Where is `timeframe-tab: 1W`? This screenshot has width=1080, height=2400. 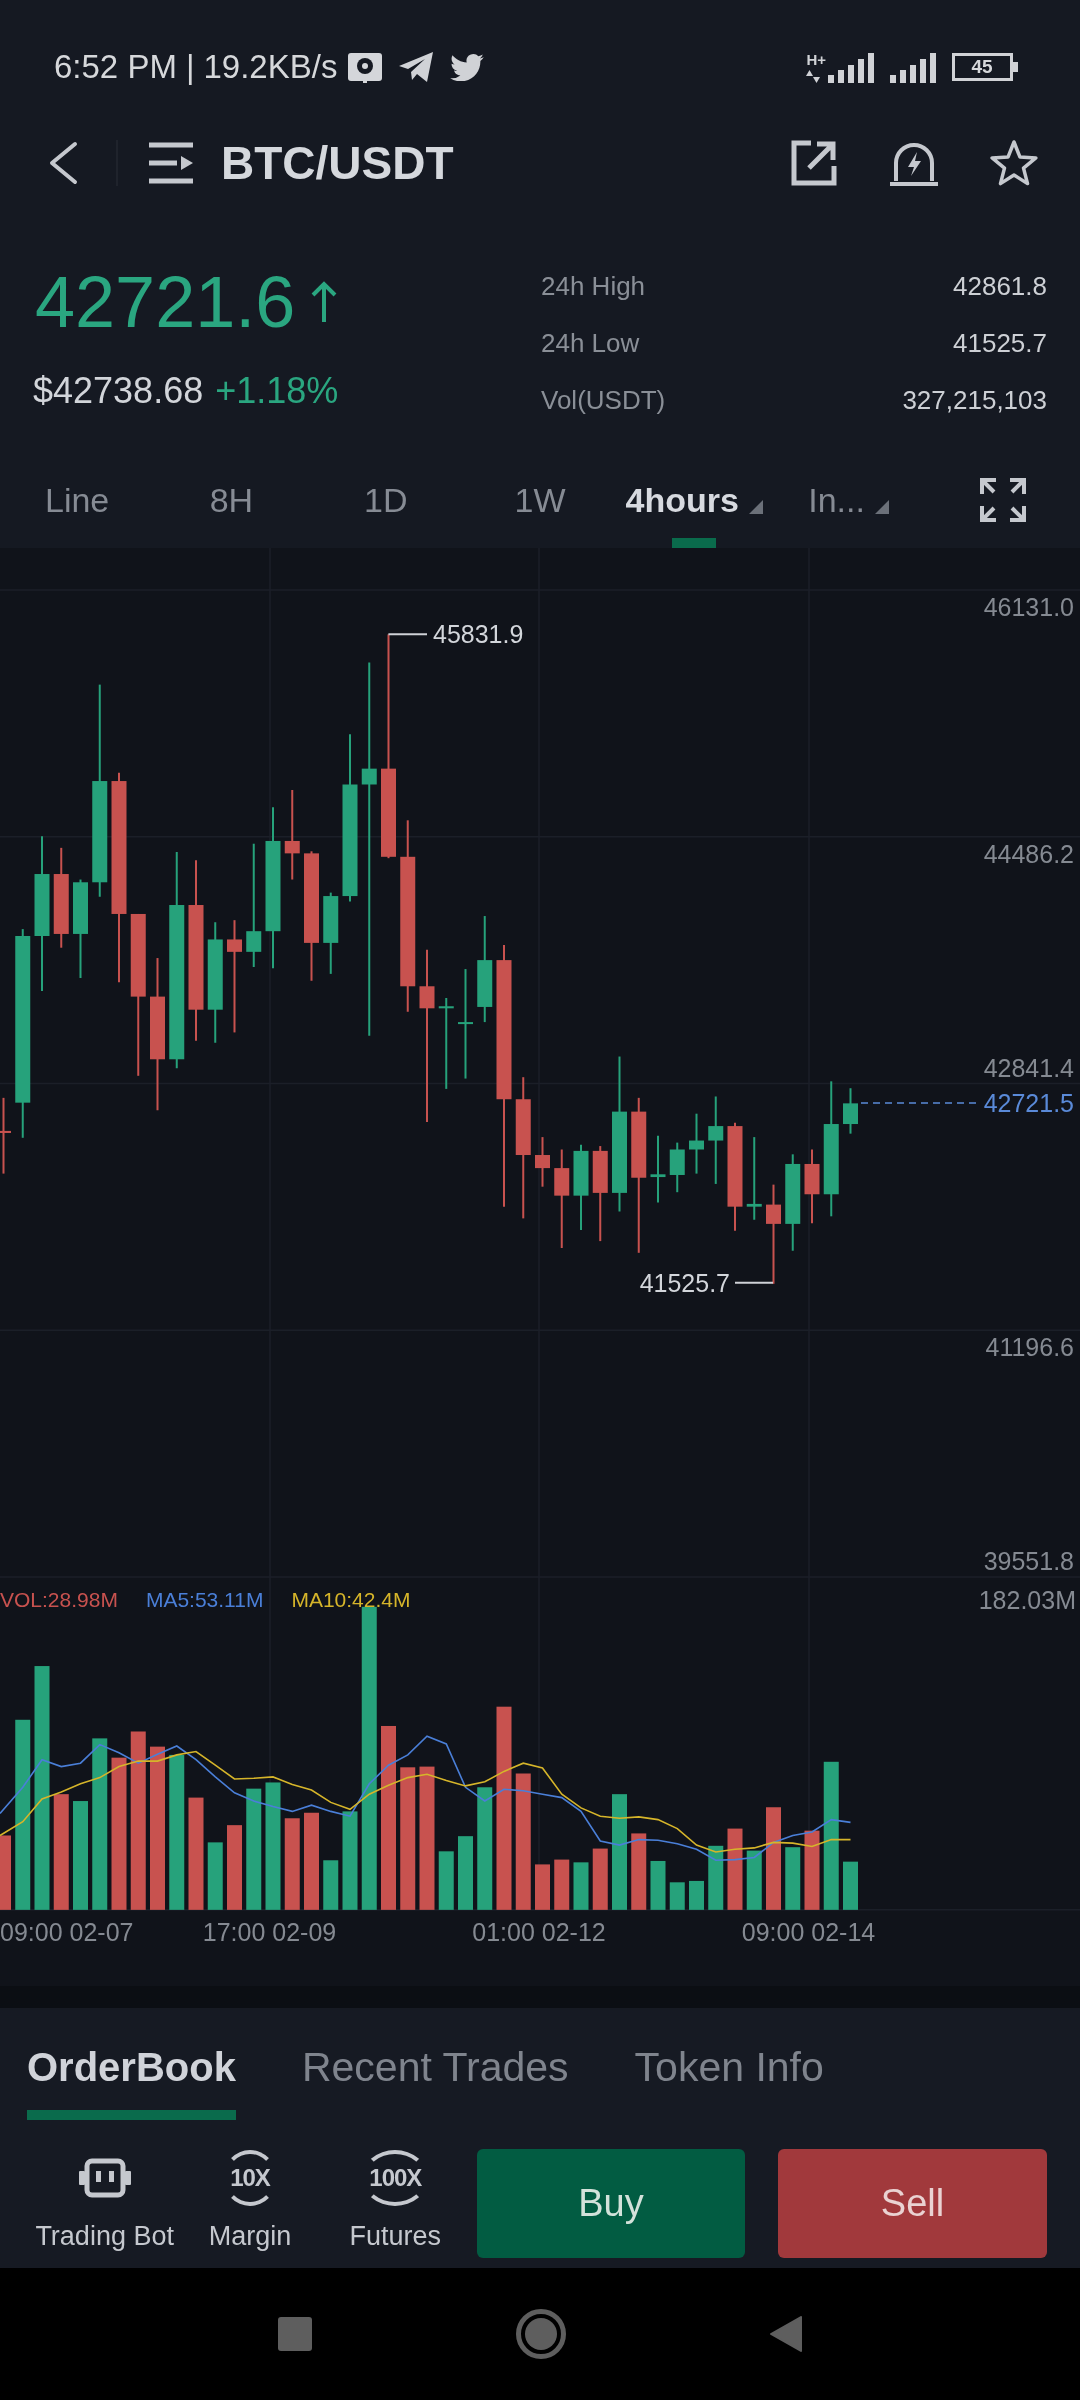
timeframe-tab: 1W is located at coordinates (540, 500).